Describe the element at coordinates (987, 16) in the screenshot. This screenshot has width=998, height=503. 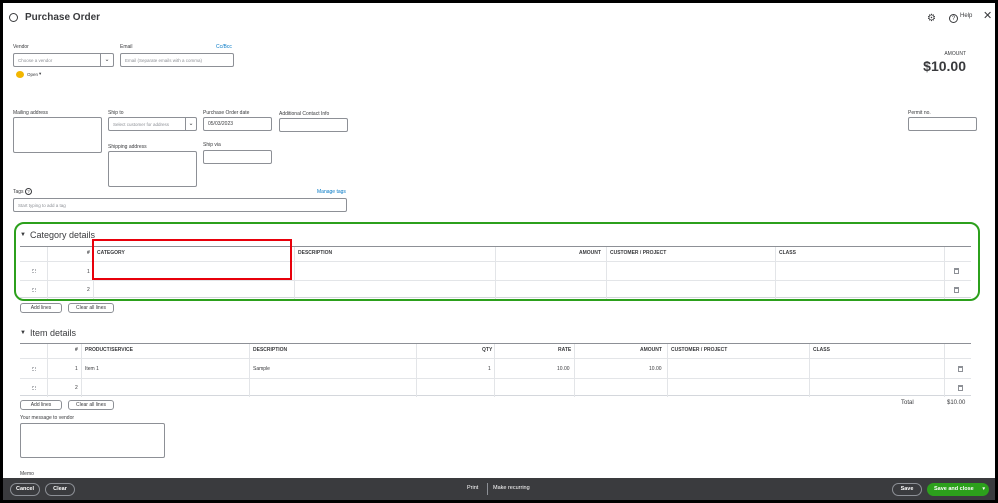
I see `close-icon: ✕` at that location.